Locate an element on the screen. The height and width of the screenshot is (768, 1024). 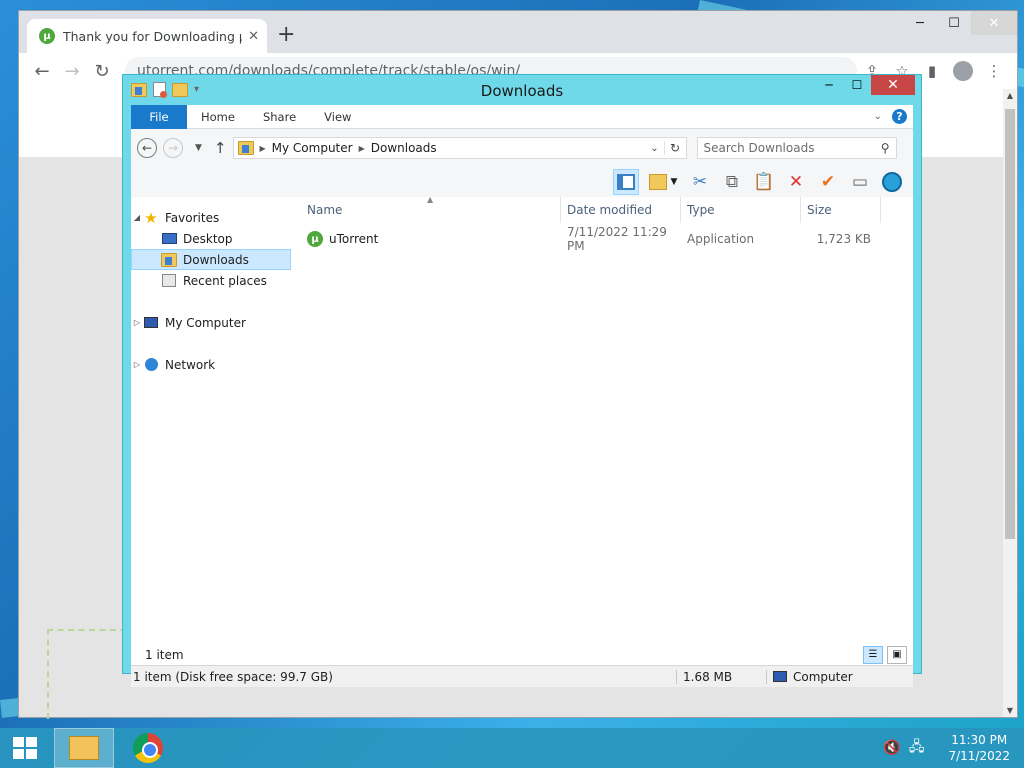
search-placeholder: Search Downloads is located at coordinates (759, 148).